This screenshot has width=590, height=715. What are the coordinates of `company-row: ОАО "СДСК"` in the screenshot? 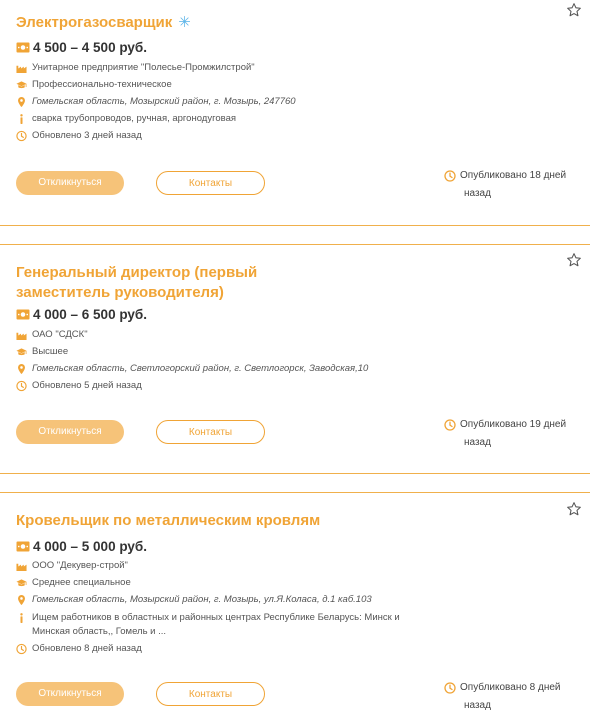 It's located at (52, 335).